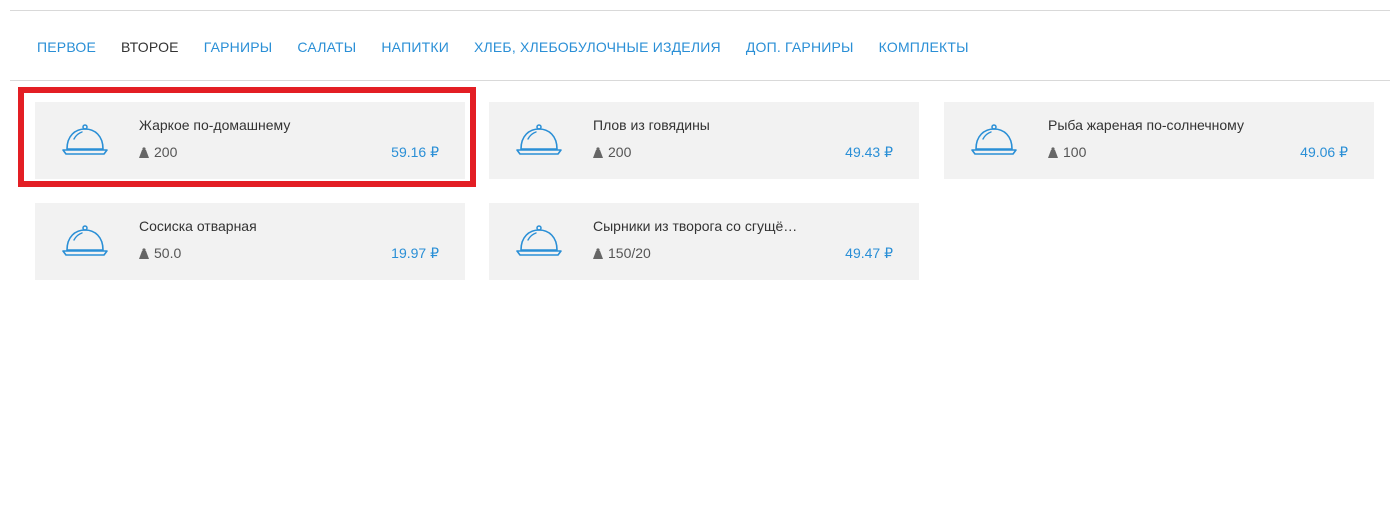  What do you see at coordinates (700, 80) in the screenshot?
I see `nav-divider` at bounding box center [700, 80].